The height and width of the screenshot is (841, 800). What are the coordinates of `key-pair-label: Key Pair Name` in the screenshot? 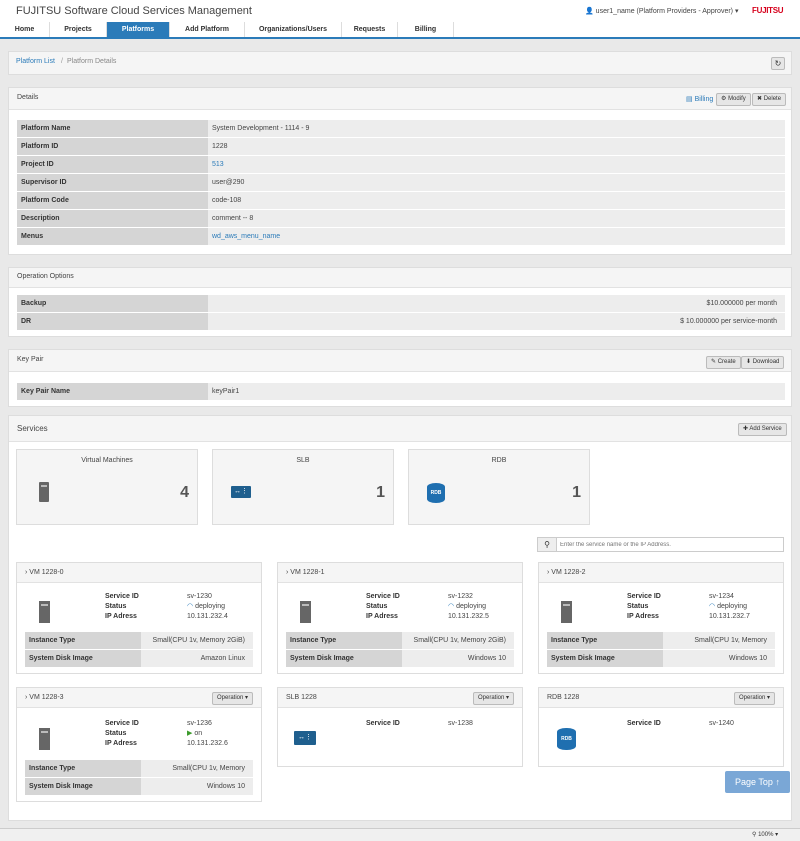 It's located at (112, 391).